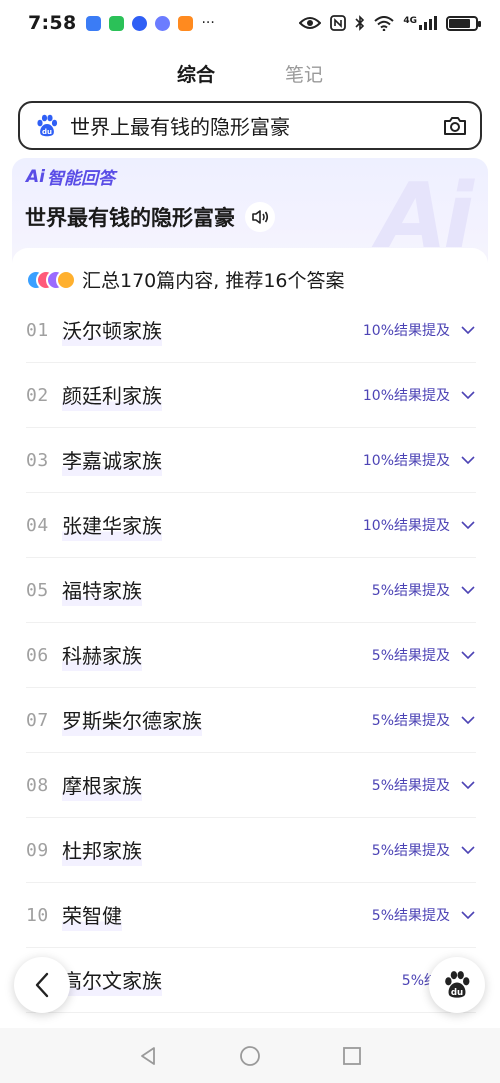  I want to click on status-right: 4G, so click(390, 23).